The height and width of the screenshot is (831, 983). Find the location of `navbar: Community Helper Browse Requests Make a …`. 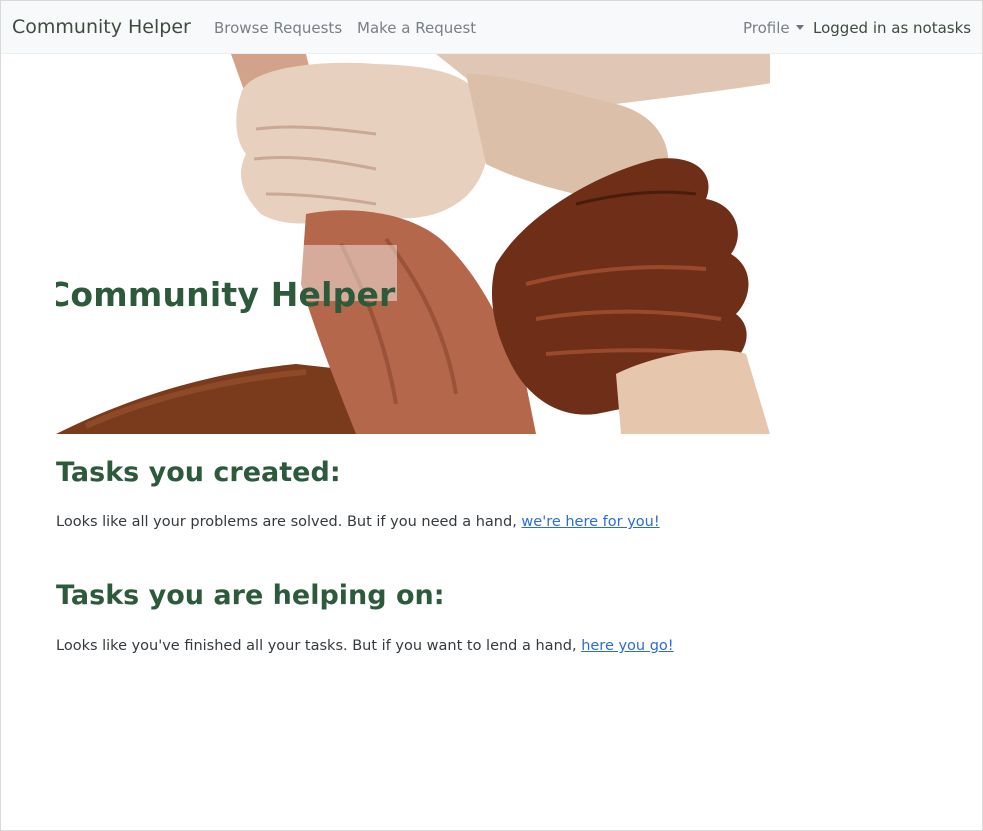

navbar: Community Helper Browse Requests Make a … is located at coordinates (491, 27).